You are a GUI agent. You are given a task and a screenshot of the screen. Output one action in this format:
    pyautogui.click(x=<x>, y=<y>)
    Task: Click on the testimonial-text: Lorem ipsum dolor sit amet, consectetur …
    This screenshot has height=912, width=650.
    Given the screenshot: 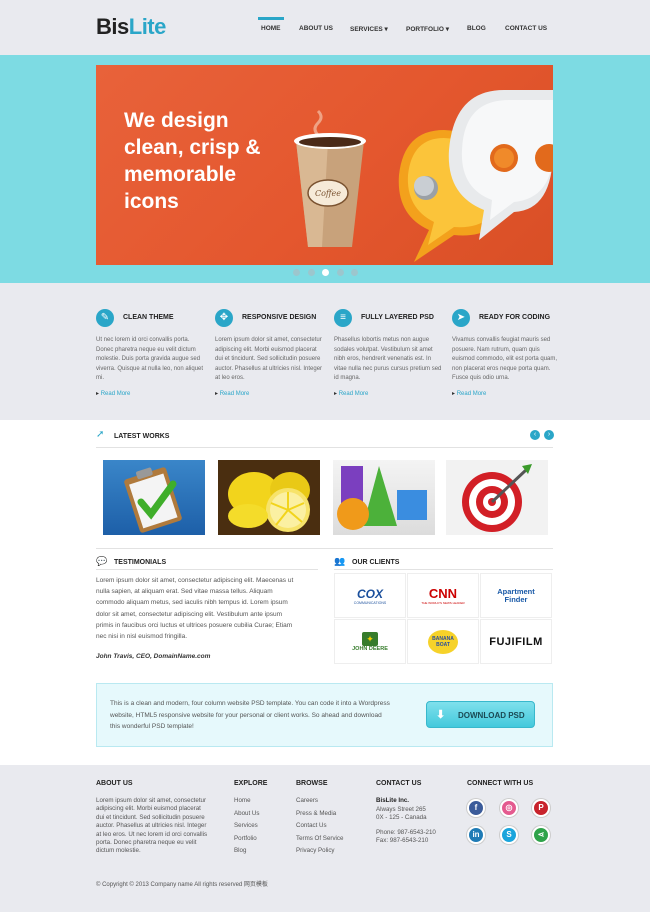 What is the action you would take?
    pyautogui.click(x=195, y=609)
    